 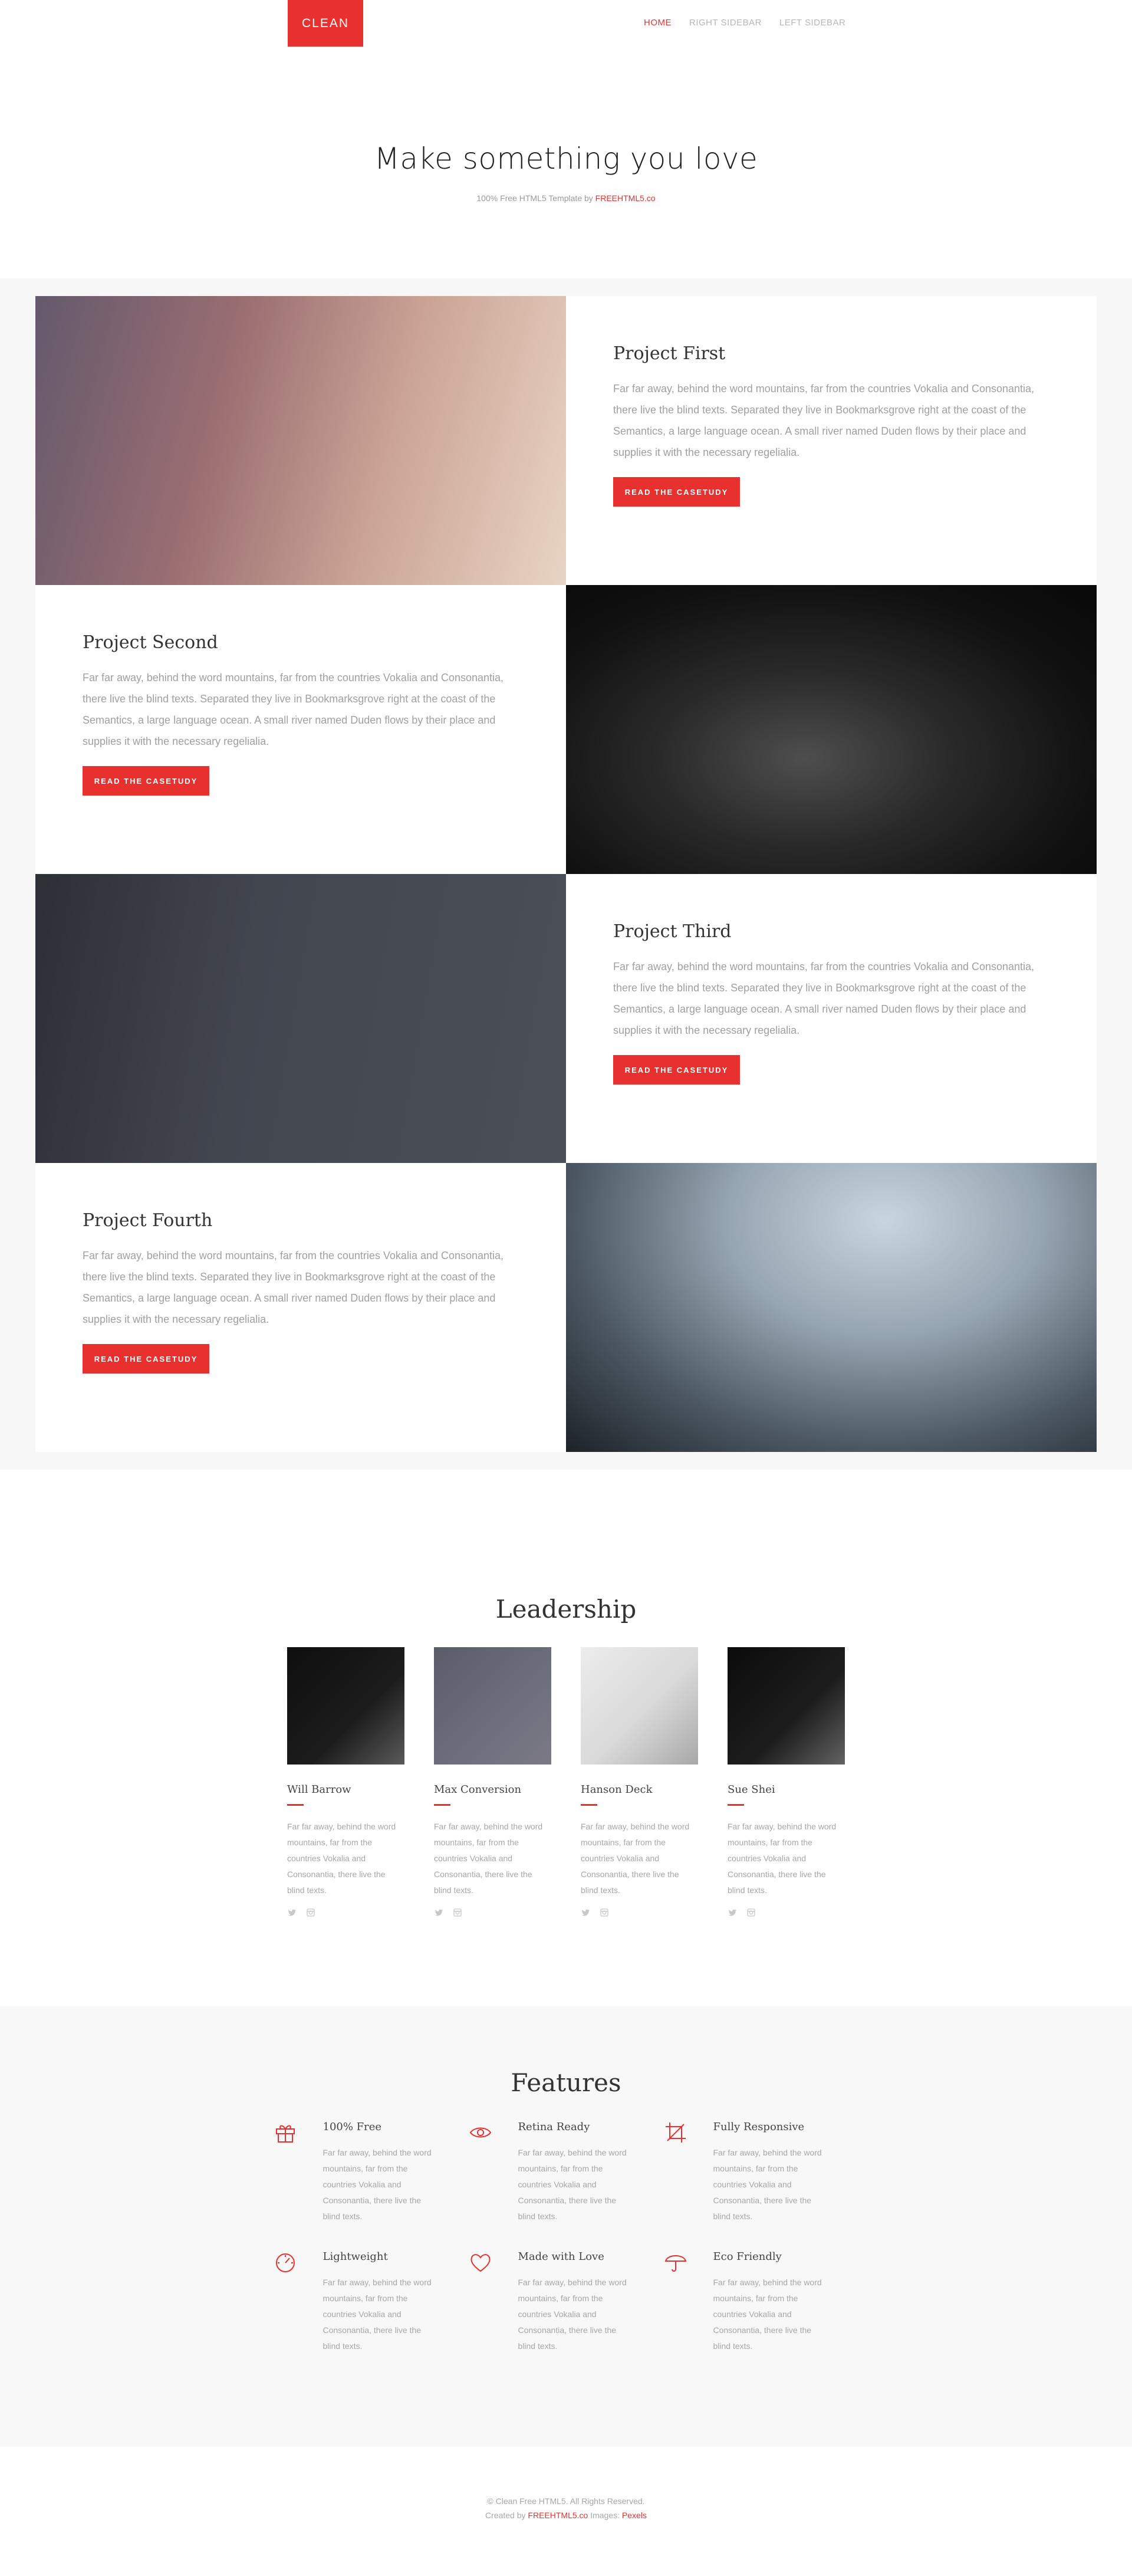 I want to click on credits: Created by FREEHTML5.co Images: Pexels, so click(x=566, y=2515).